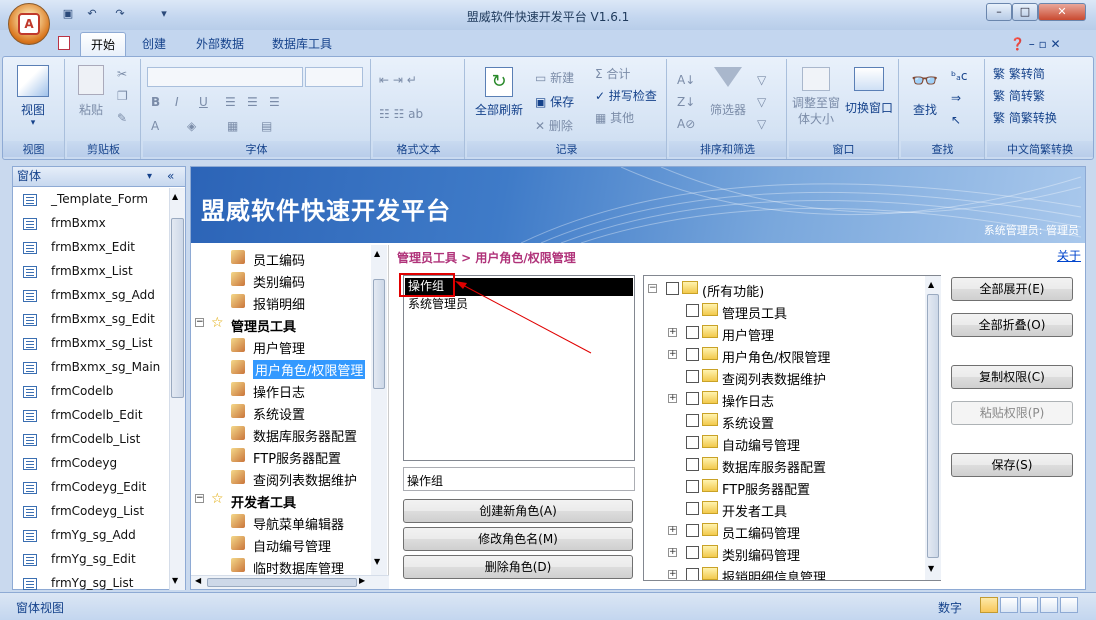 Image resolution: width=1096 pixels, height=620 pixels. What do you see at coordinates (170, 176) in the screenshot?
I see `collapse-pane-icon: «` at bounding box center [170, 176].